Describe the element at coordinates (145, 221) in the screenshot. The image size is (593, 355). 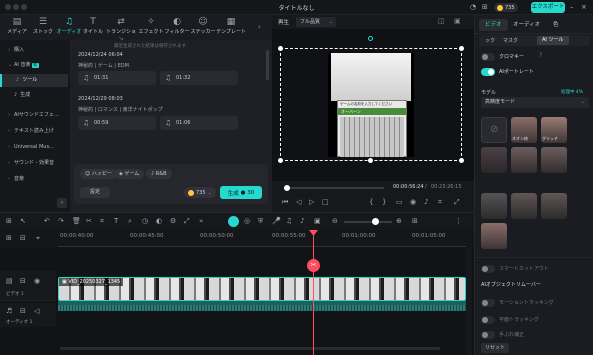
I see `speed-icon: ◷` at that location.